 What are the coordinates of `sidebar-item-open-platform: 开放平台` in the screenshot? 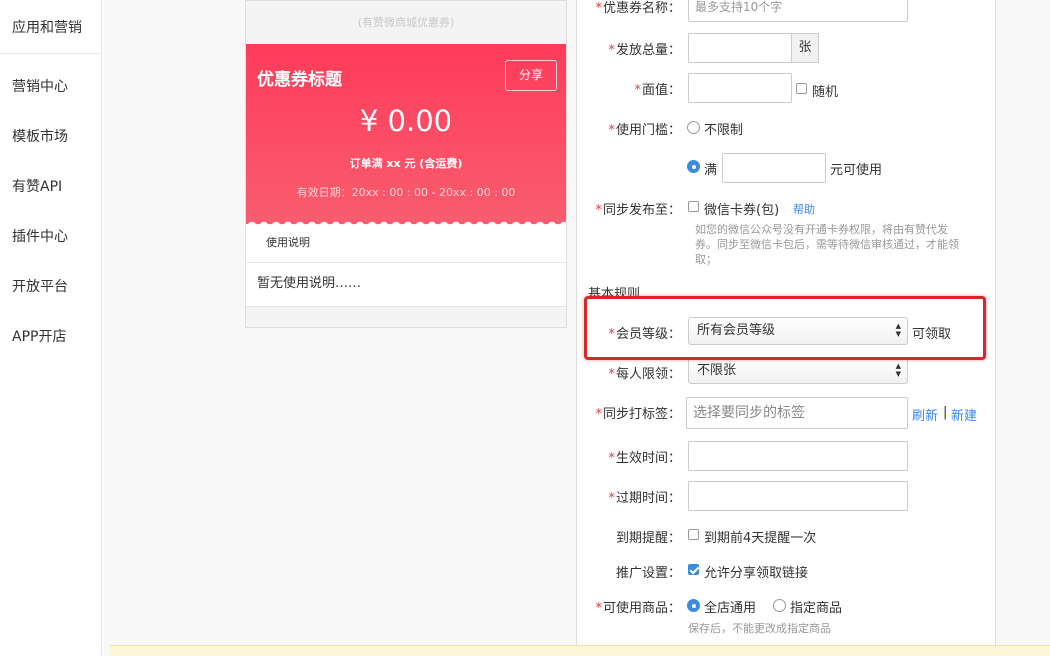 It's located at (40, 286).